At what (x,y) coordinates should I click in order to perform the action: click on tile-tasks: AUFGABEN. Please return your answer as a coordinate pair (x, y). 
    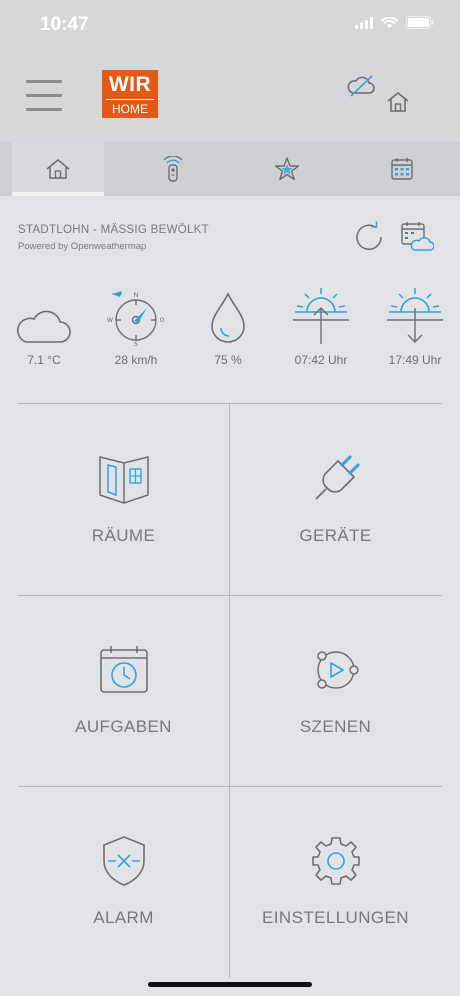
    Looking at the image, I should click on (123, 690).